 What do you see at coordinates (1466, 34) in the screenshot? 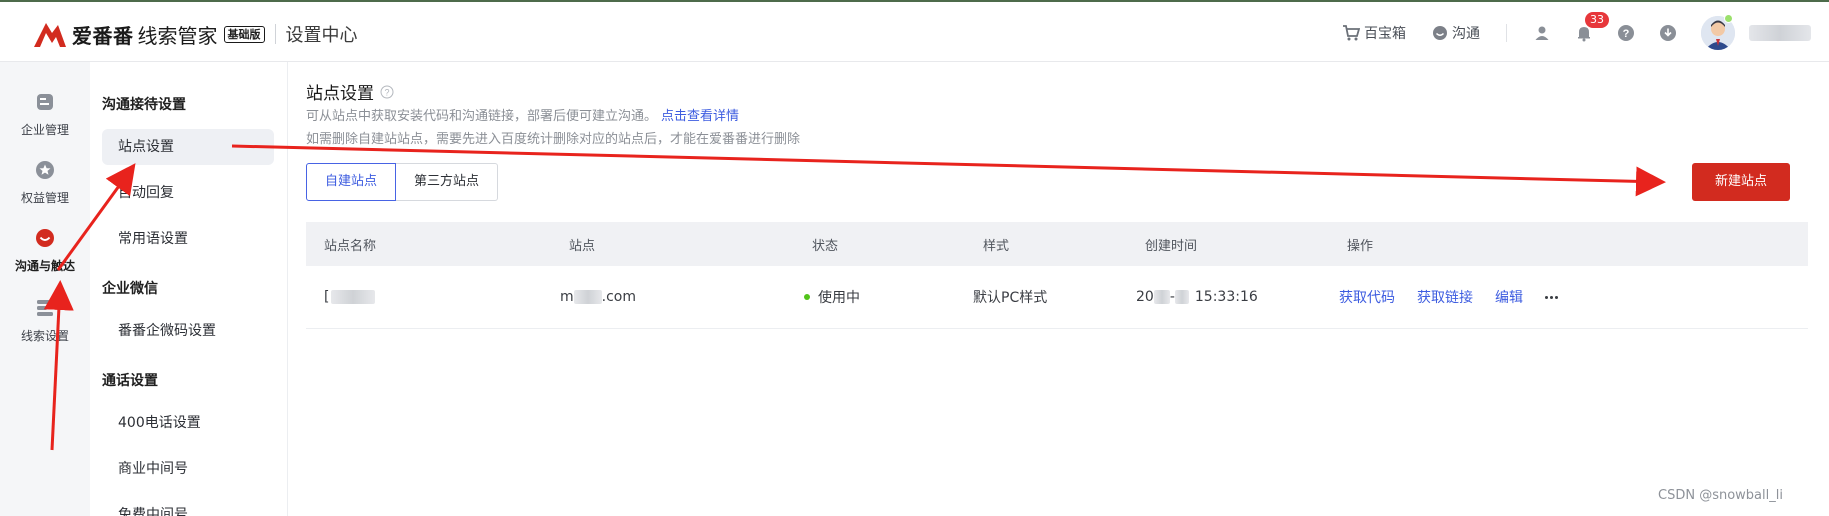
I see `chat-label: 沟通` at bounding box center [1466, 34].